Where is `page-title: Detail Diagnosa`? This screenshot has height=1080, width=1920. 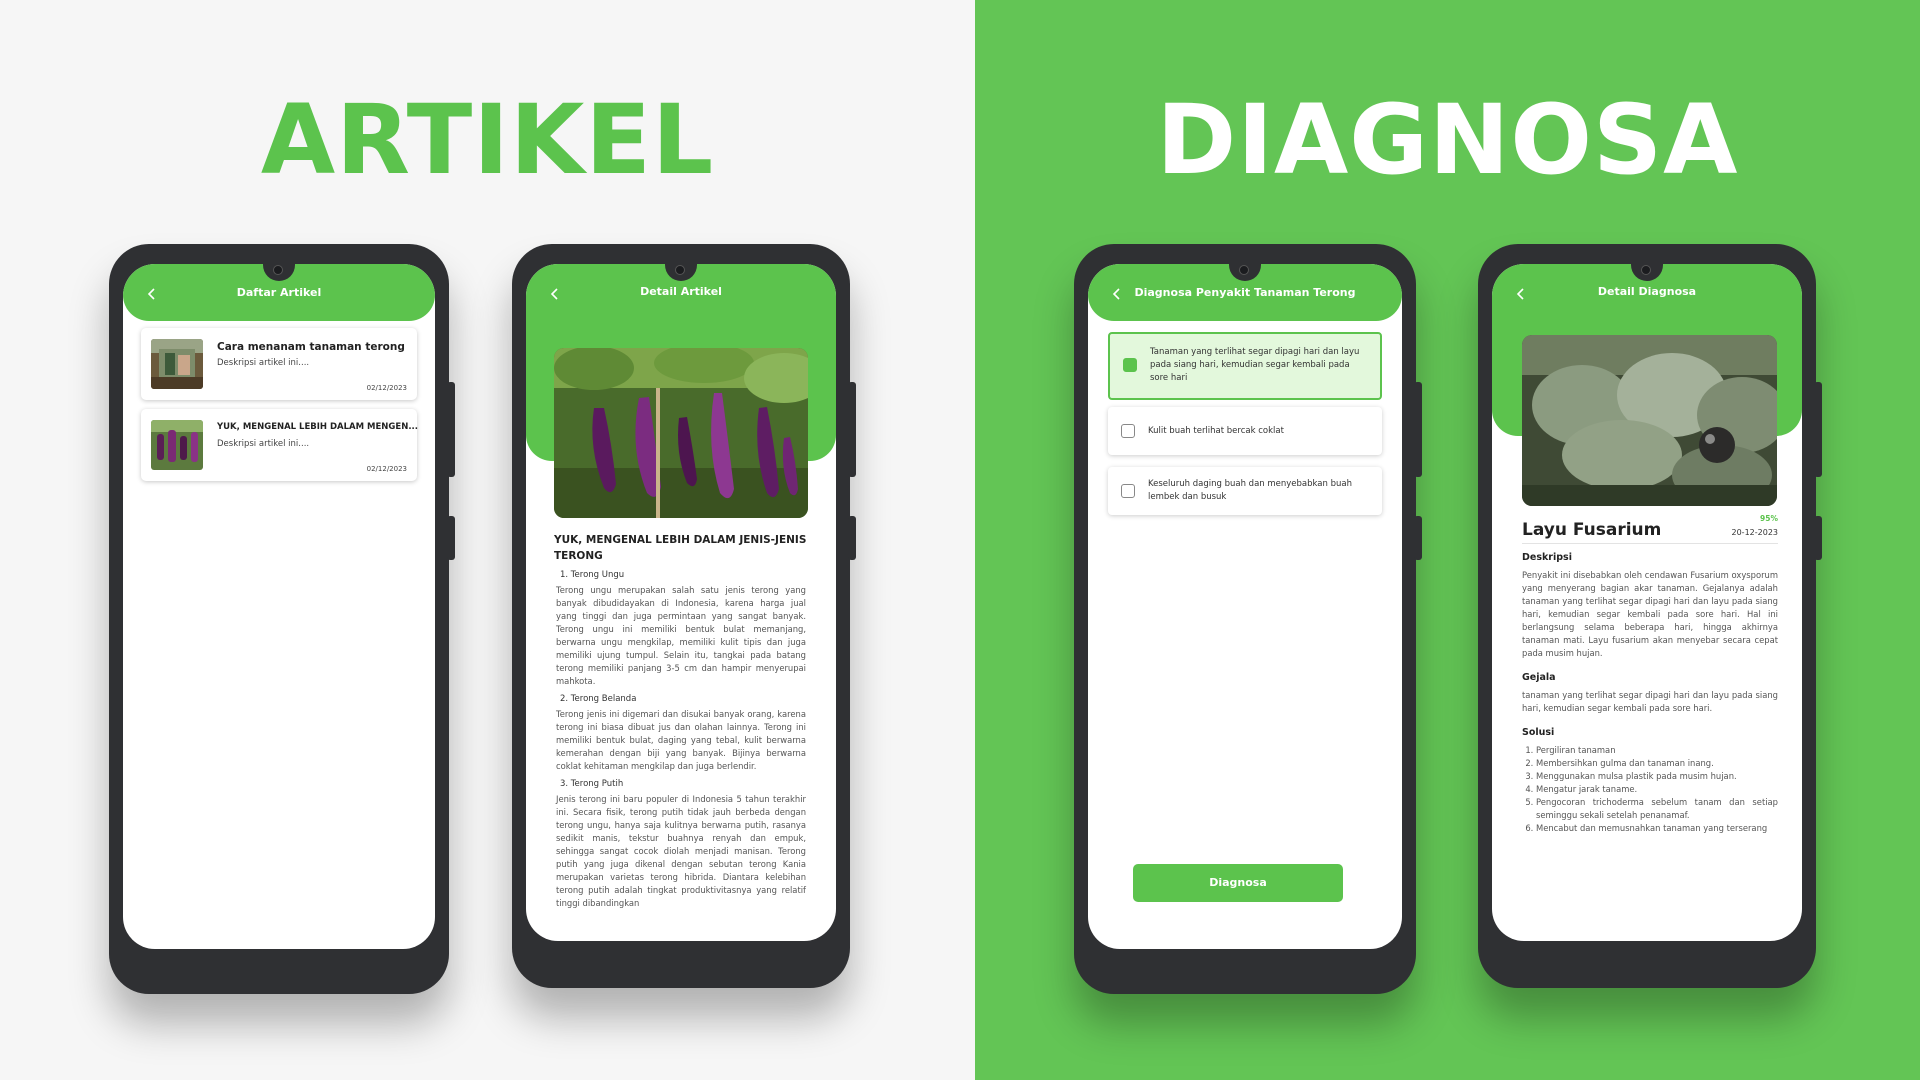 page-title: Detail Diagnosa is located at coordinates (1647, 291).